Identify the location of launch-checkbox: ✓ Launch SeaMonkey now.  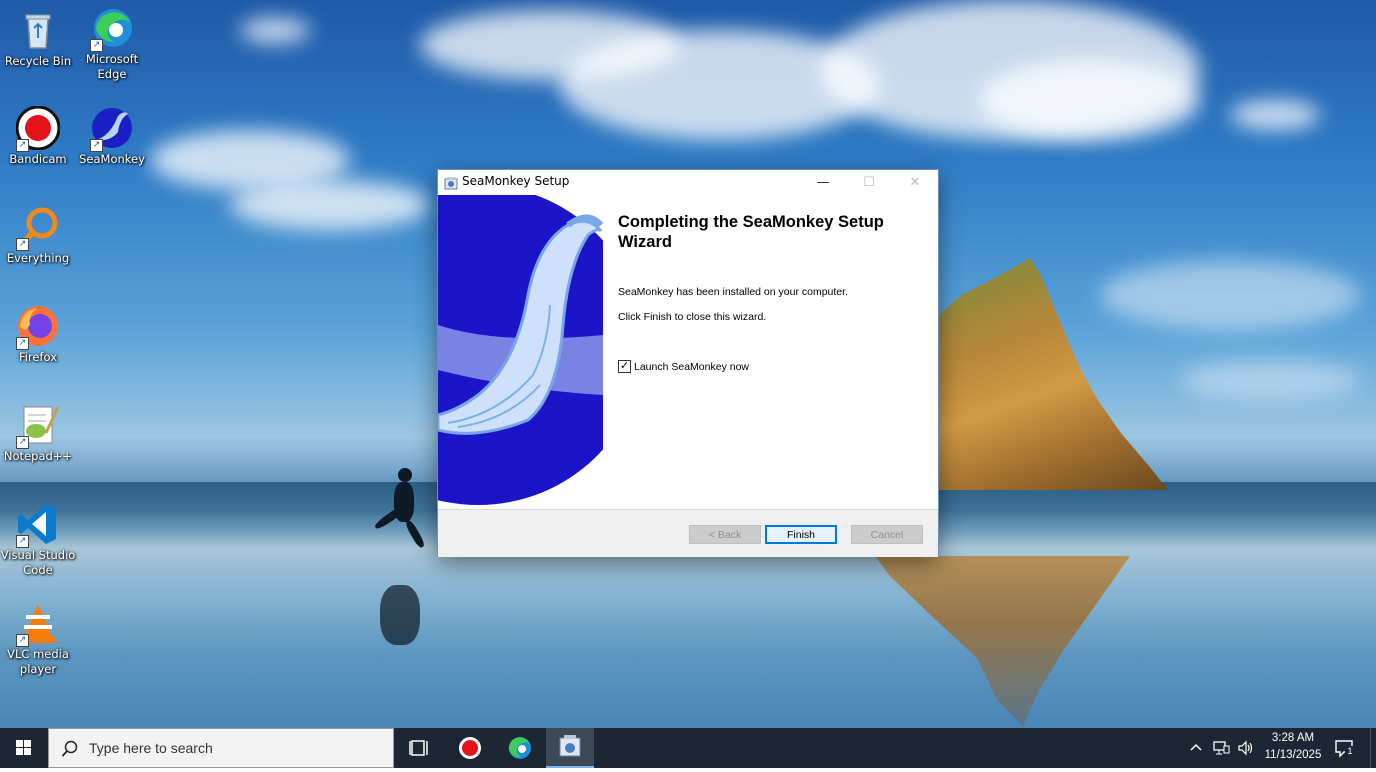
(683, 366).